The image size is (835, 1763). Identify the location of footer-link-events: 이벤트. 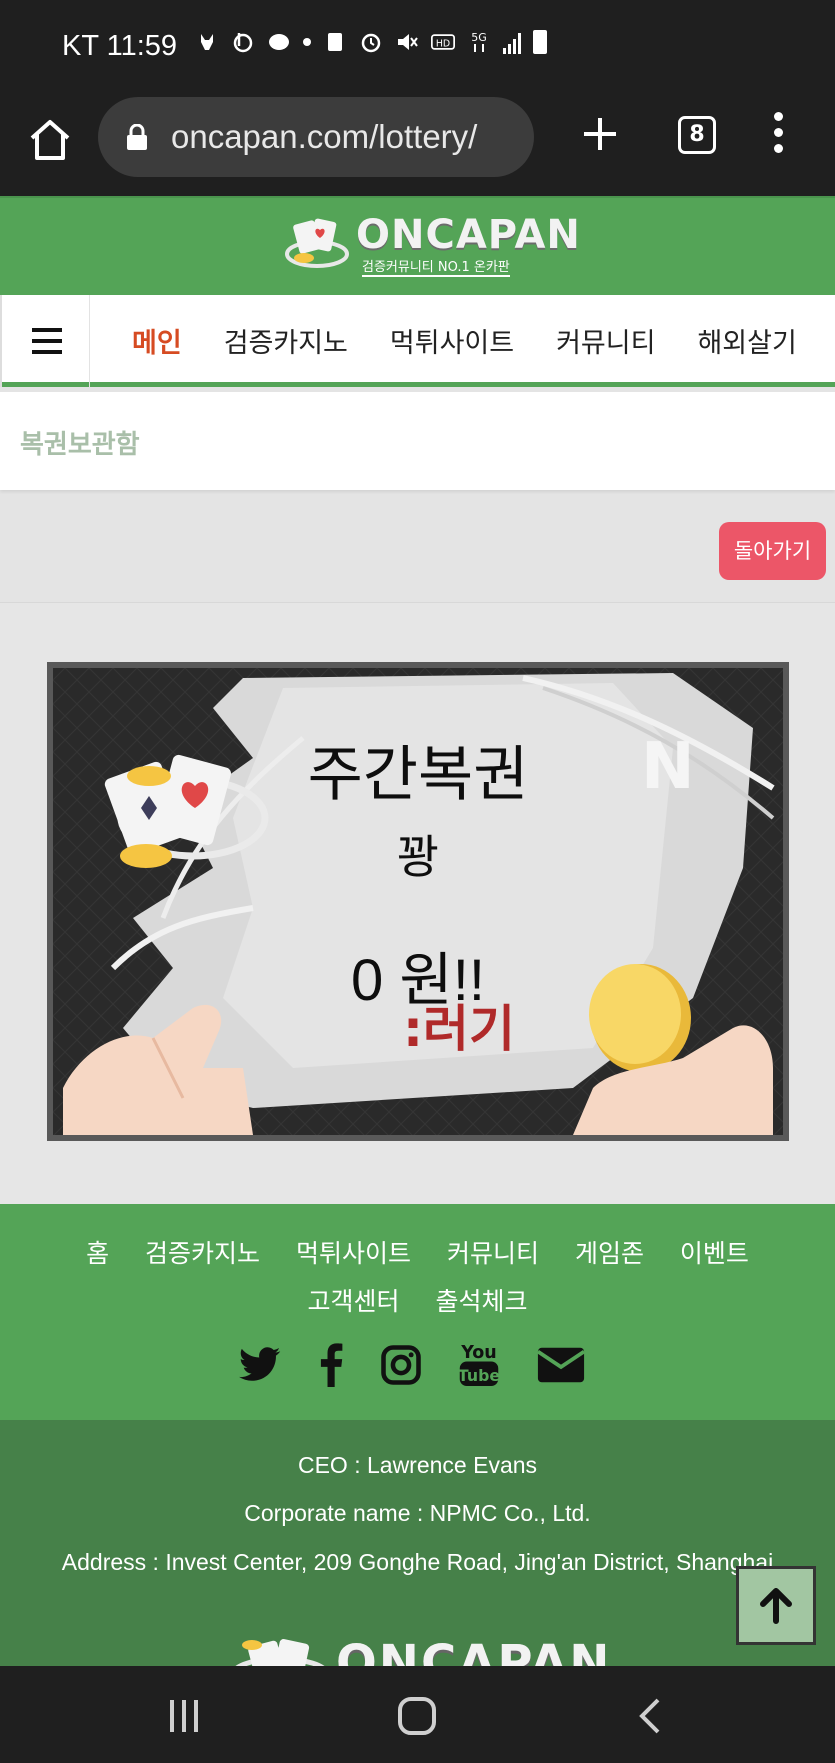
(714, 1253).